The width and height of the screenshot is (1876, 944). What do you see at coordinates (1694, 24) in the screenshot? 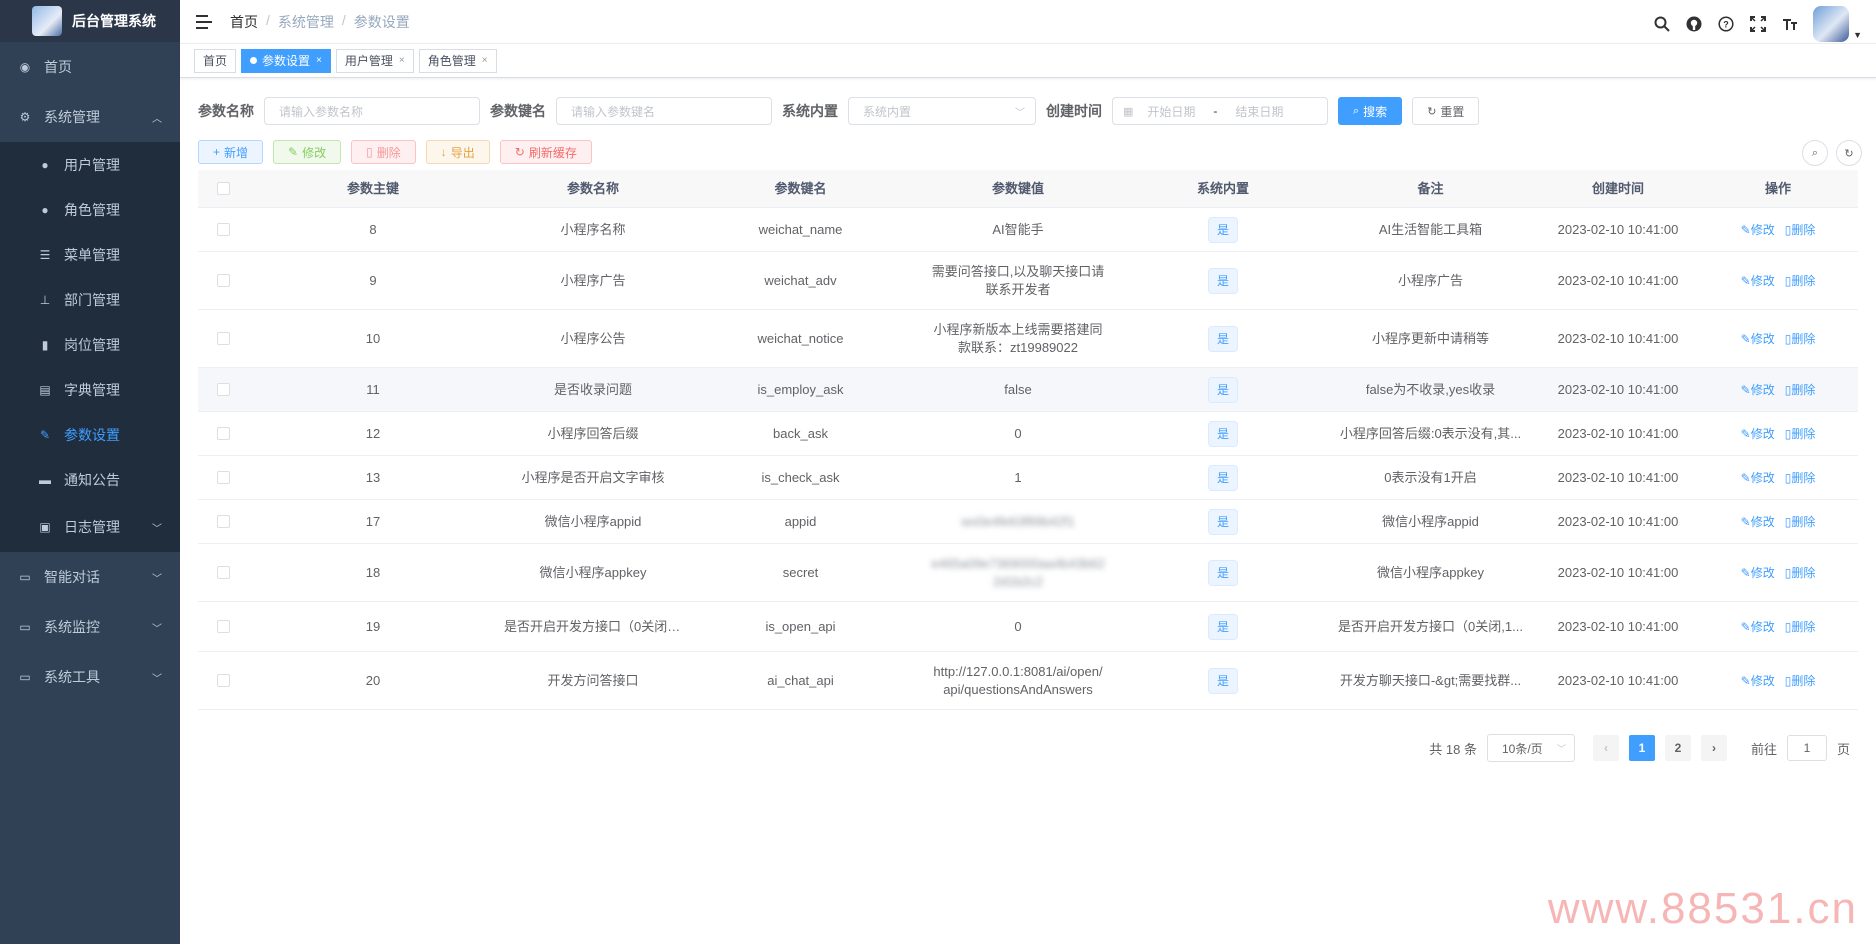
I see `github-icon` at bounding box center [1694, 24].